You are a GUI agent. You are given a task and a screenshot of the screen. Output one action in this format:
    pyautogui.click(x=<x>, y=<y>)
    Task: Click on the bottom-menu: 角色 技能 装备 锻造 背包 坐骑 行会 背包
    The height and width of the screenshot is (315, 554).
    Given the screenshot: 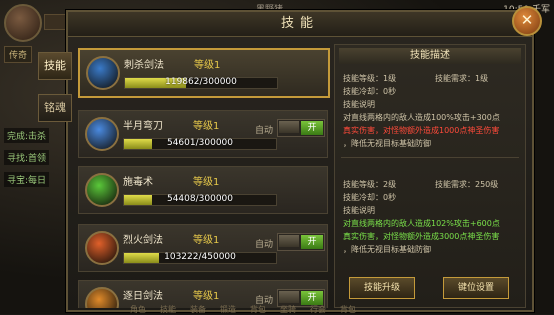 What is the action you would take?
    pyautogui.click(x=280, y=309)
    